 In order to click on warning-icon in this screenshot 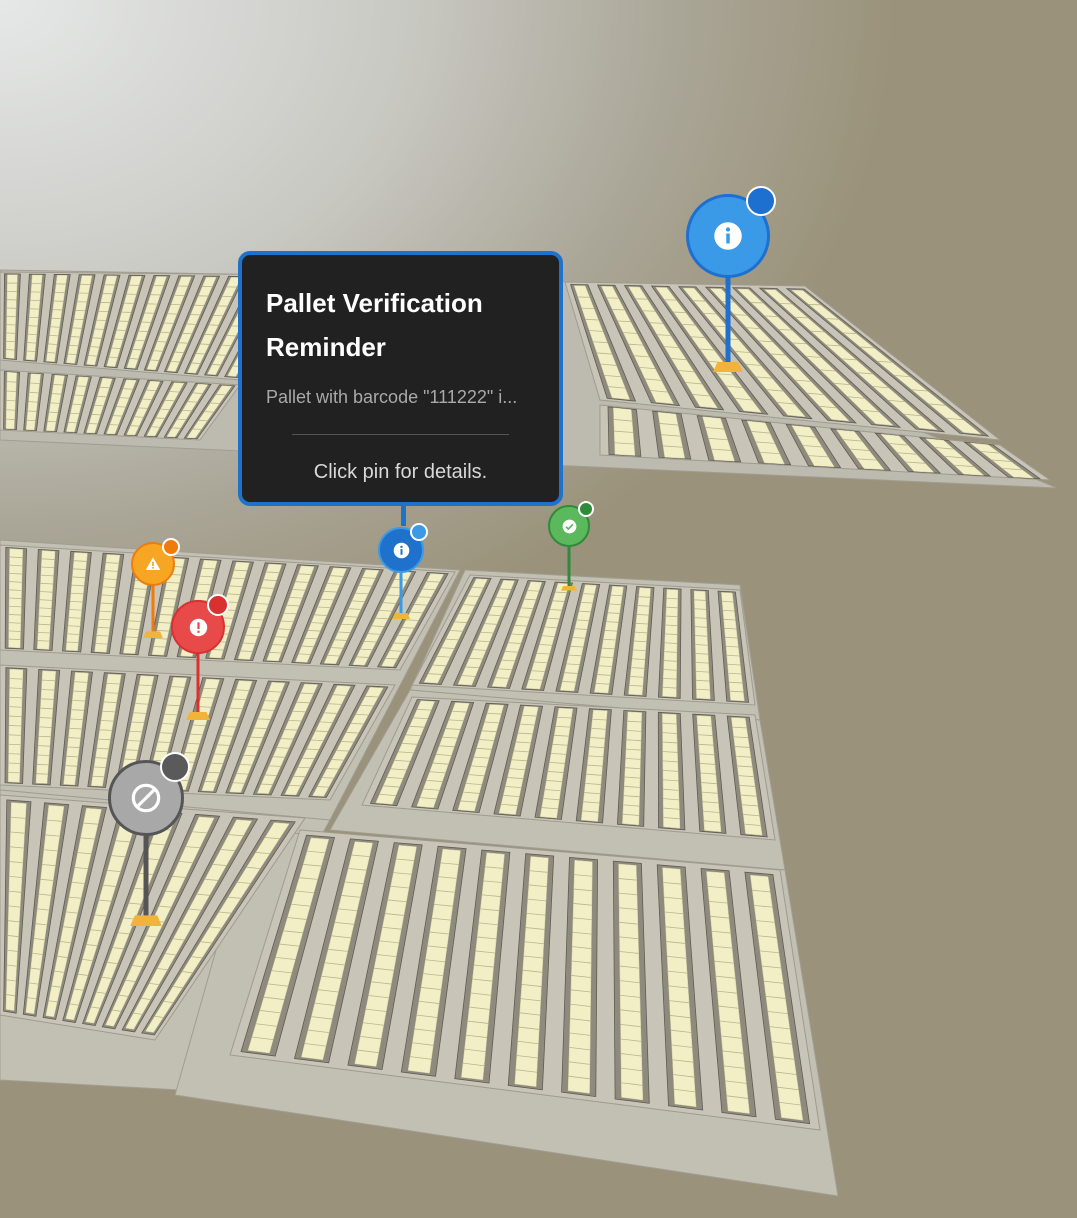, I will do `click(153, 564)`.